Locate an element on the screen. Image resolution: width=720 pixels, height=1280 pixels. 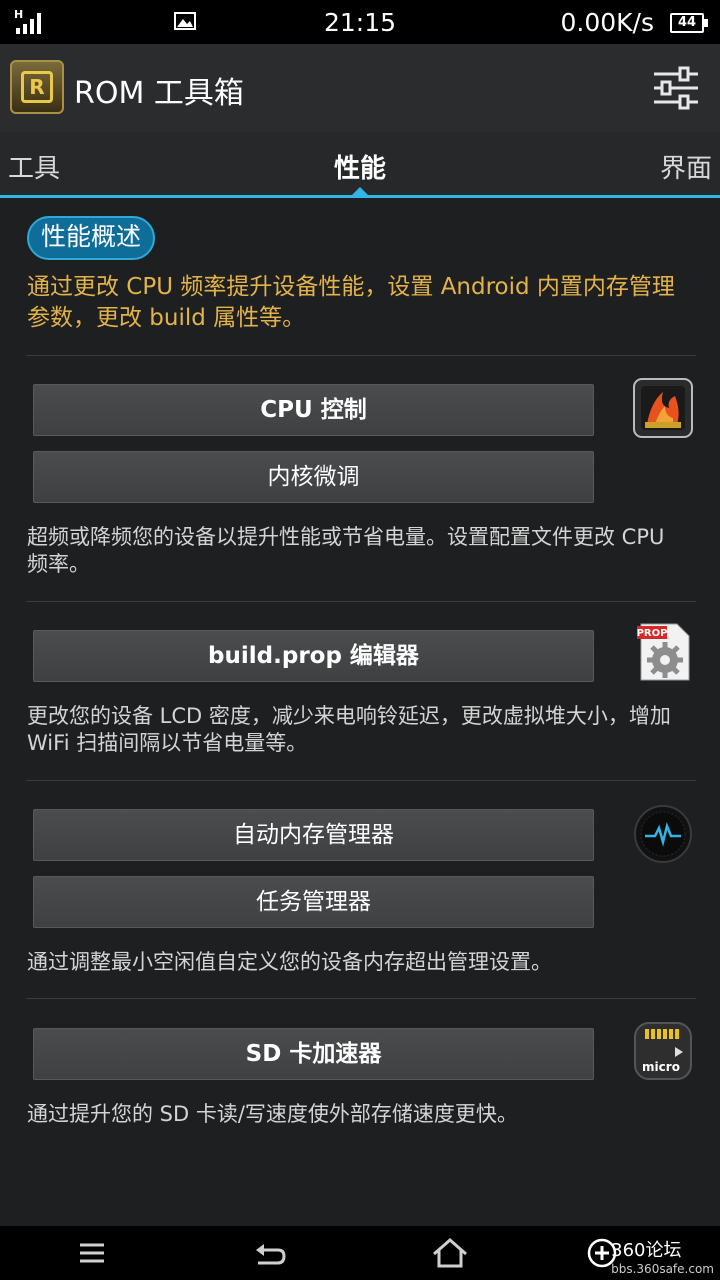
auto-memory-manager-button: 自动内存管理器 is located at coordinates (313, 835).